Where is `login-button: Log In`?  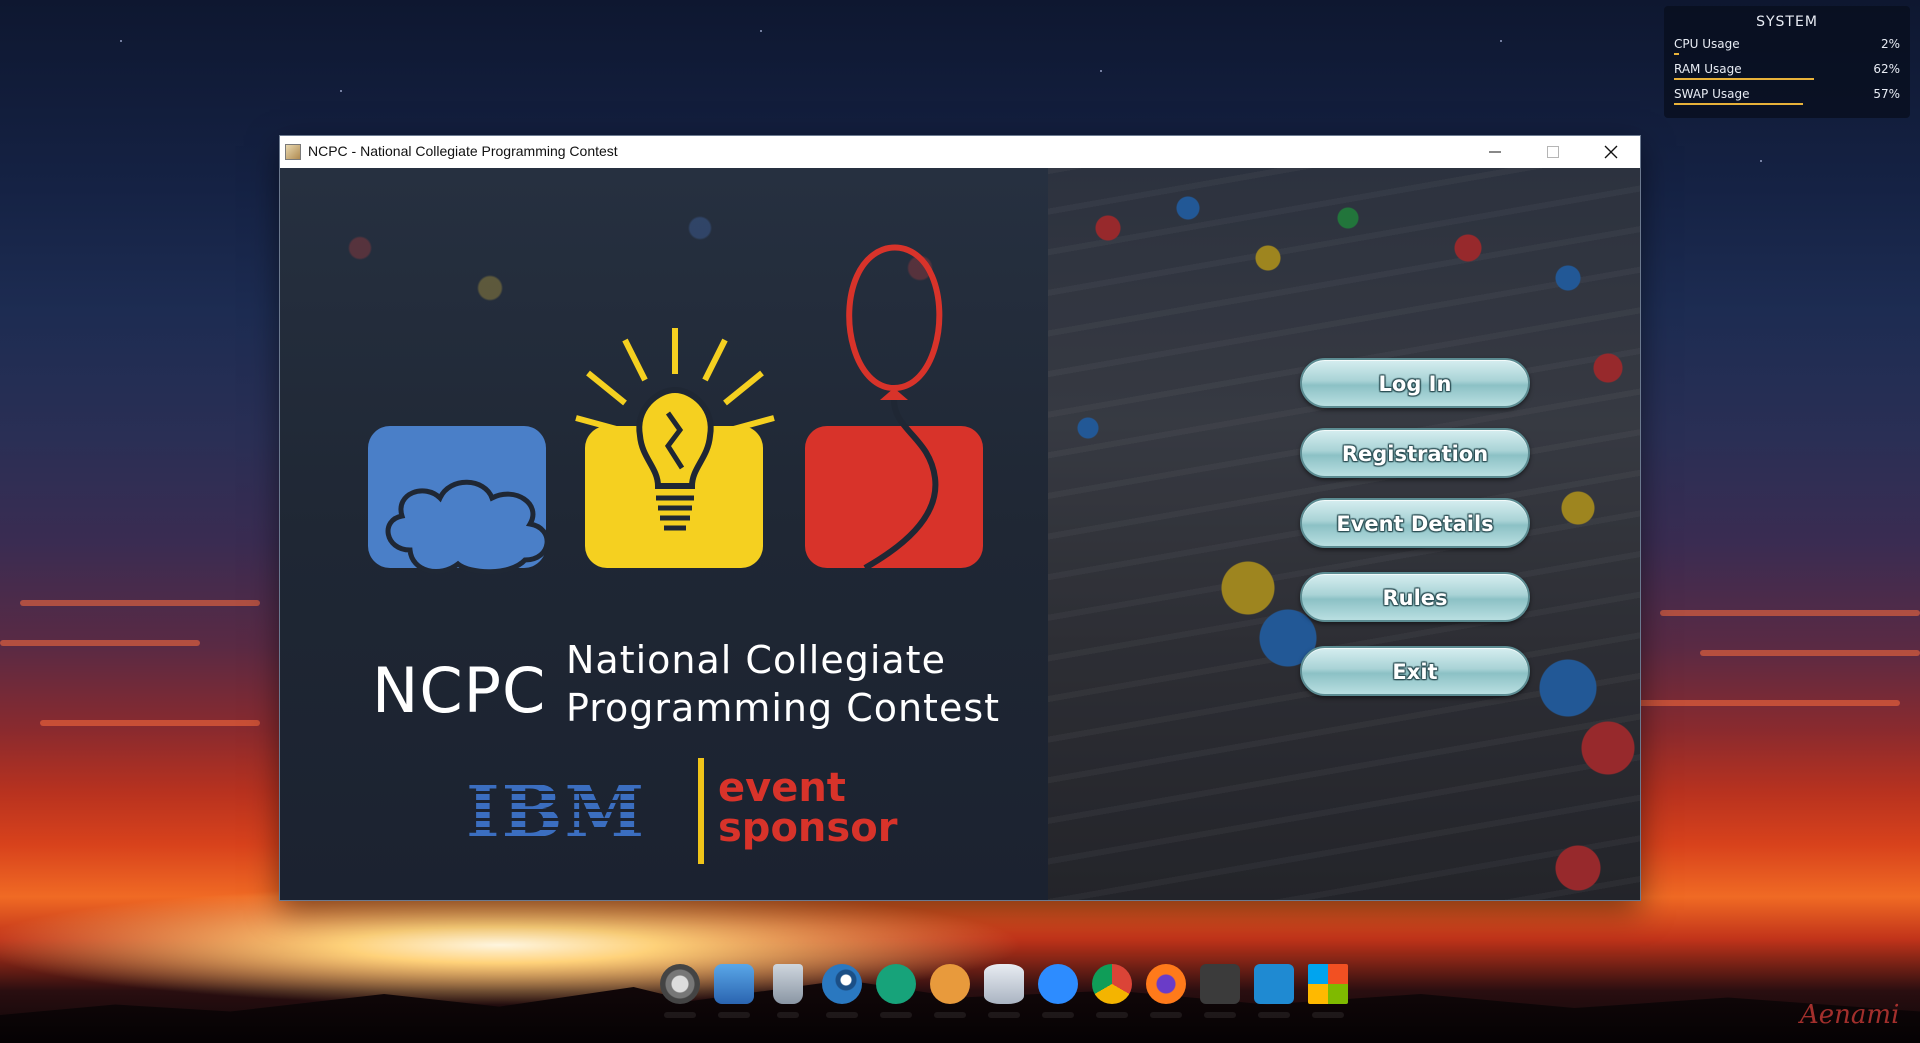
login-button: Log In is located at coordinates (1415, 383).